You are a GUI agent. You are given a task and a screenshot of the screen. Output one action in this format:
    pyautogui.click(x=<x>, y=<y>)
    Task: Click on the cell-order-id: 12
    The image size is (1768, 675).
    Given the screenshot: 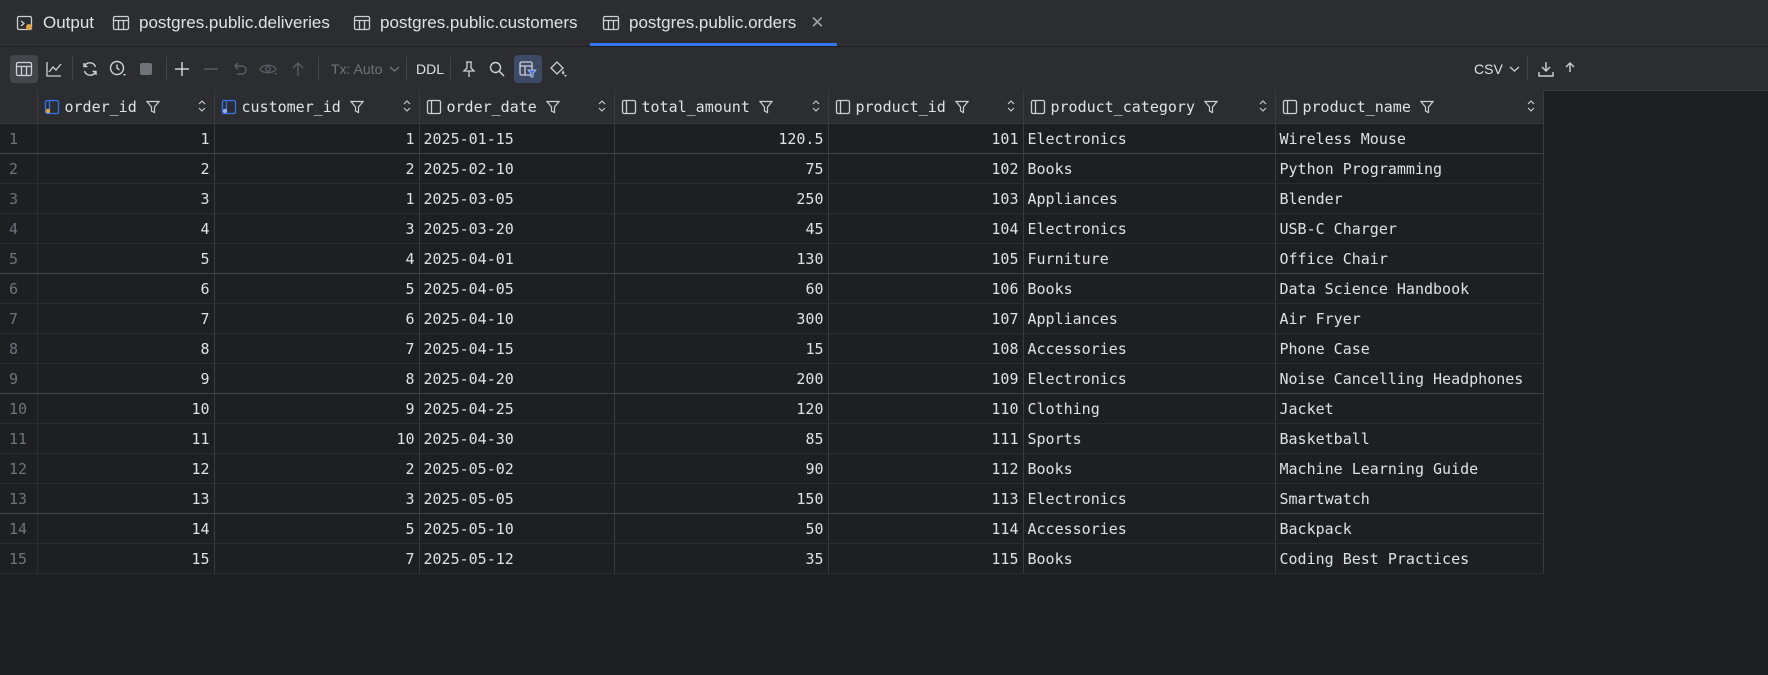 What is the action you would take?
    pyautogui.click(x=126, y=468)
    